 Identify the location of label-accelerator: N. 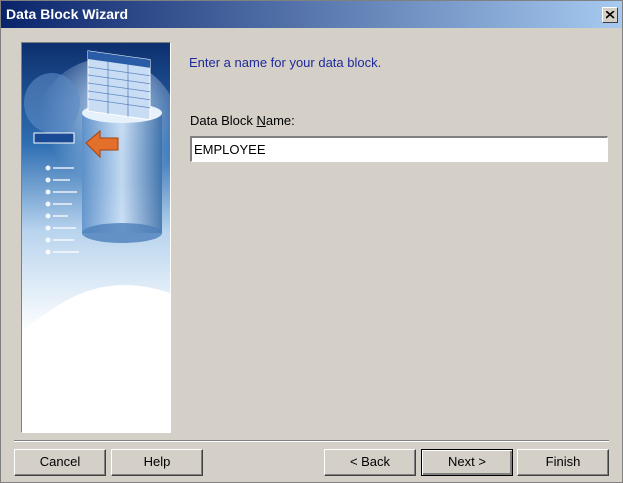
(261, 120).